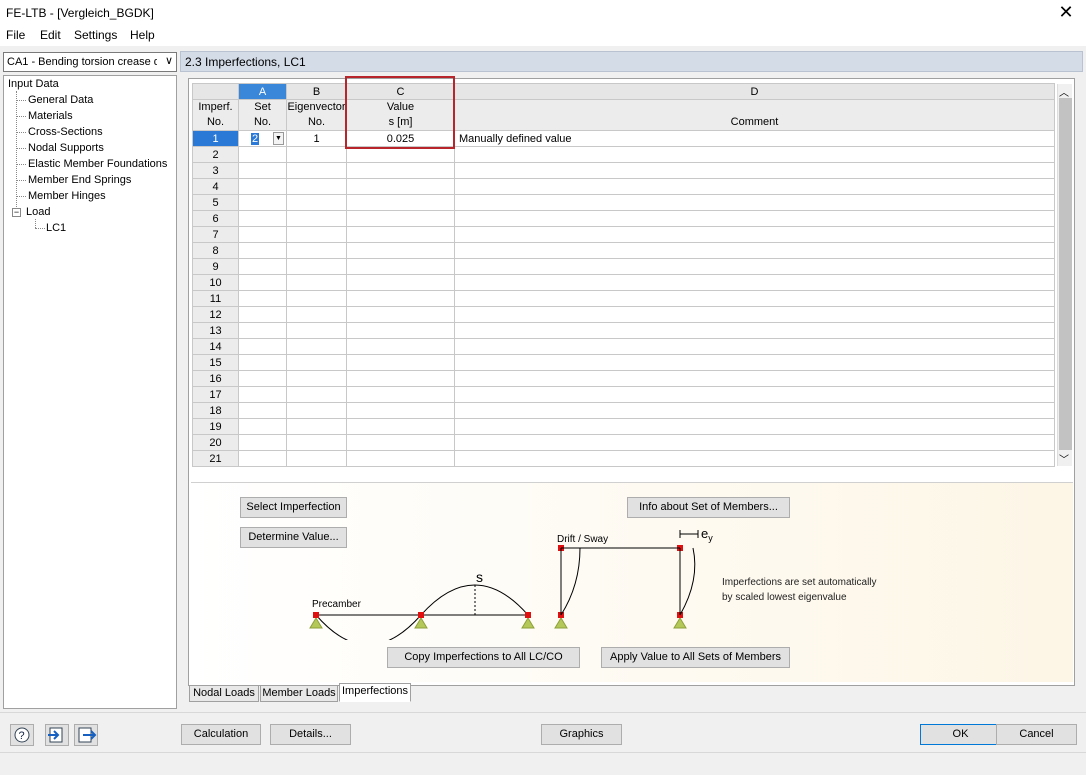  I want to click on column-letter-d: D, so click(754, 91).